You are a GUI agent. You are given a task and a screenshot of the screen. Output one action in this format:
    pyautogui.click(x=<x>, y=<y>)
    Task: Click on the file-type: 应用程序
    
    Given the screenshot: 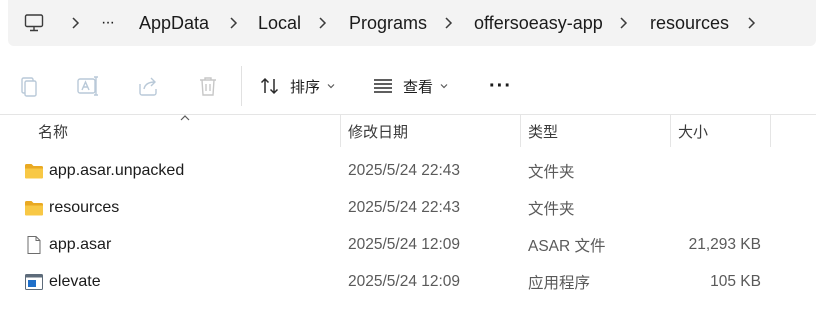 What is the action you would take?
    pyautogui.click(x=559, y=283)
    